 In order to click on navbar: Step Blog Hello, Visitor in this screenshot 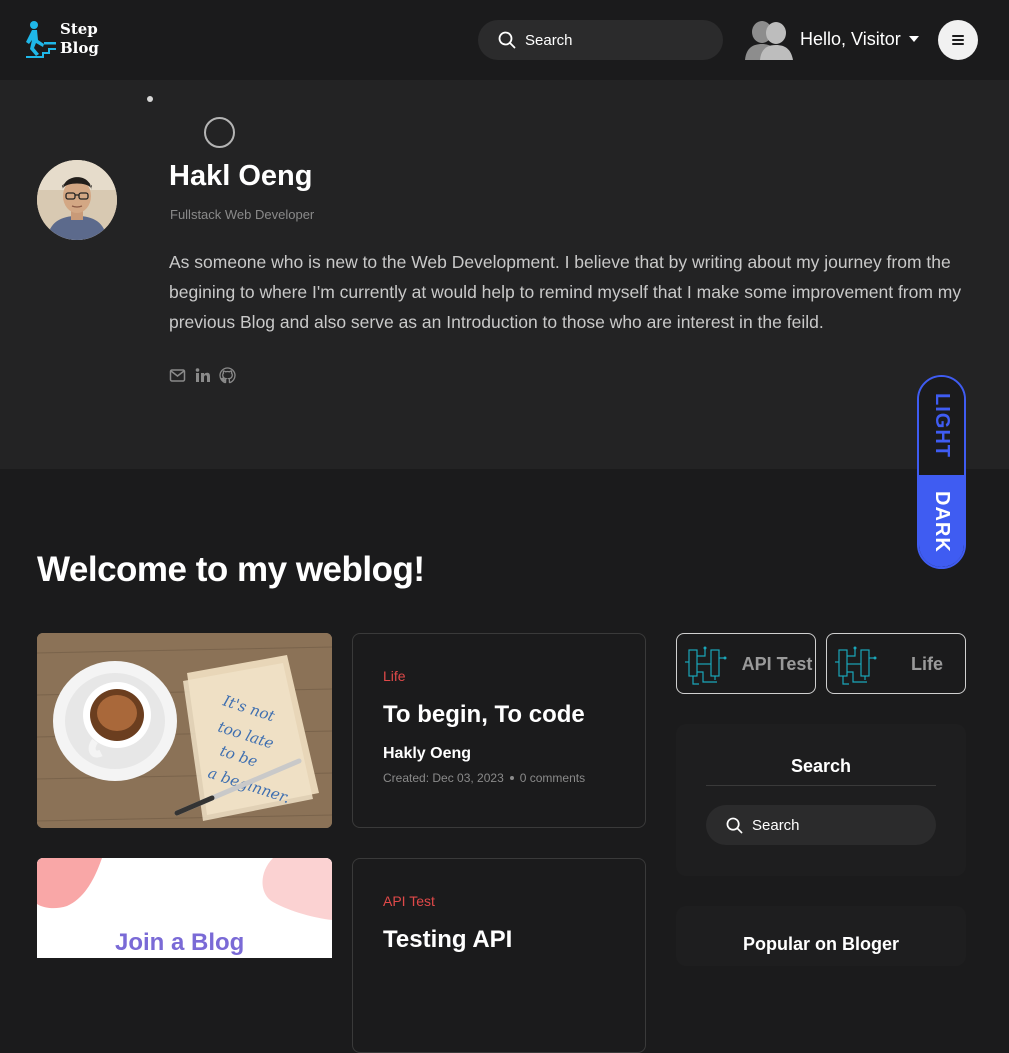, I will do `click(504, 40)`.